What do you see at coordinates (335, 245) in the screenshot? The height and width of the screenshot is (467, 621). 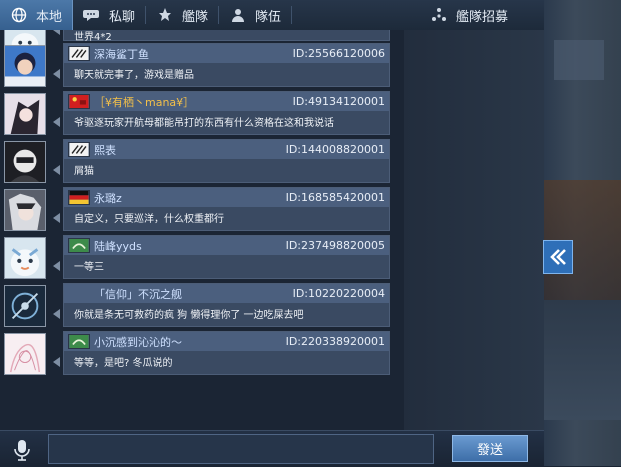 I see `player-id: ID:237498820005` at bounding box center [335, 245].